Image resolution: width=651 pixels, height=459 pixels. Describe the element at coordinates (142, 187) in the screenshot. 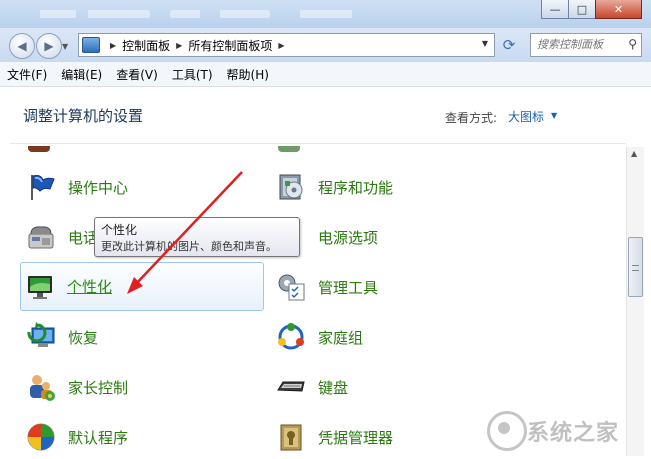

I see `item-action-center: 操作中心` at that location.